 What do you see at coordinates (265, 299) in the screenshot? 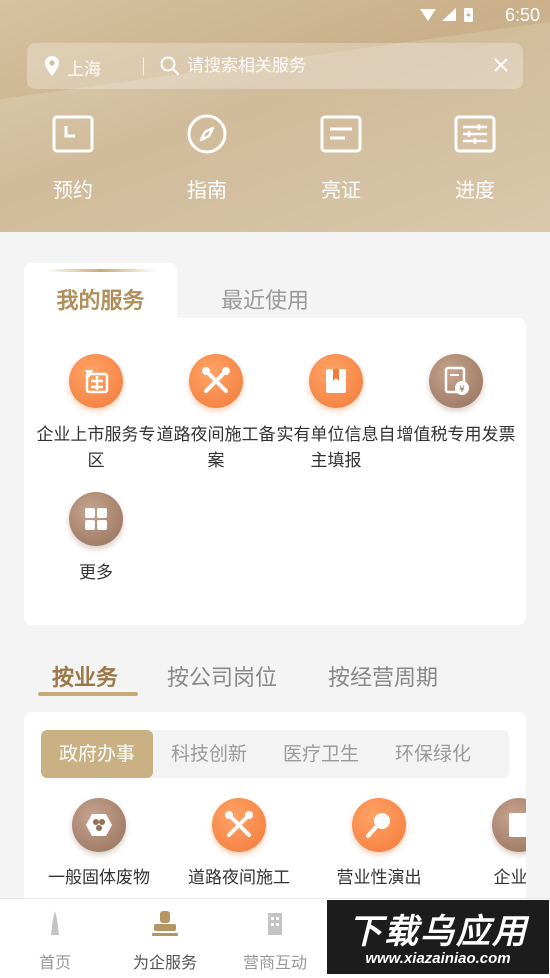
I see `tab-recent: 最近使用` at bounding box center [265, 299].